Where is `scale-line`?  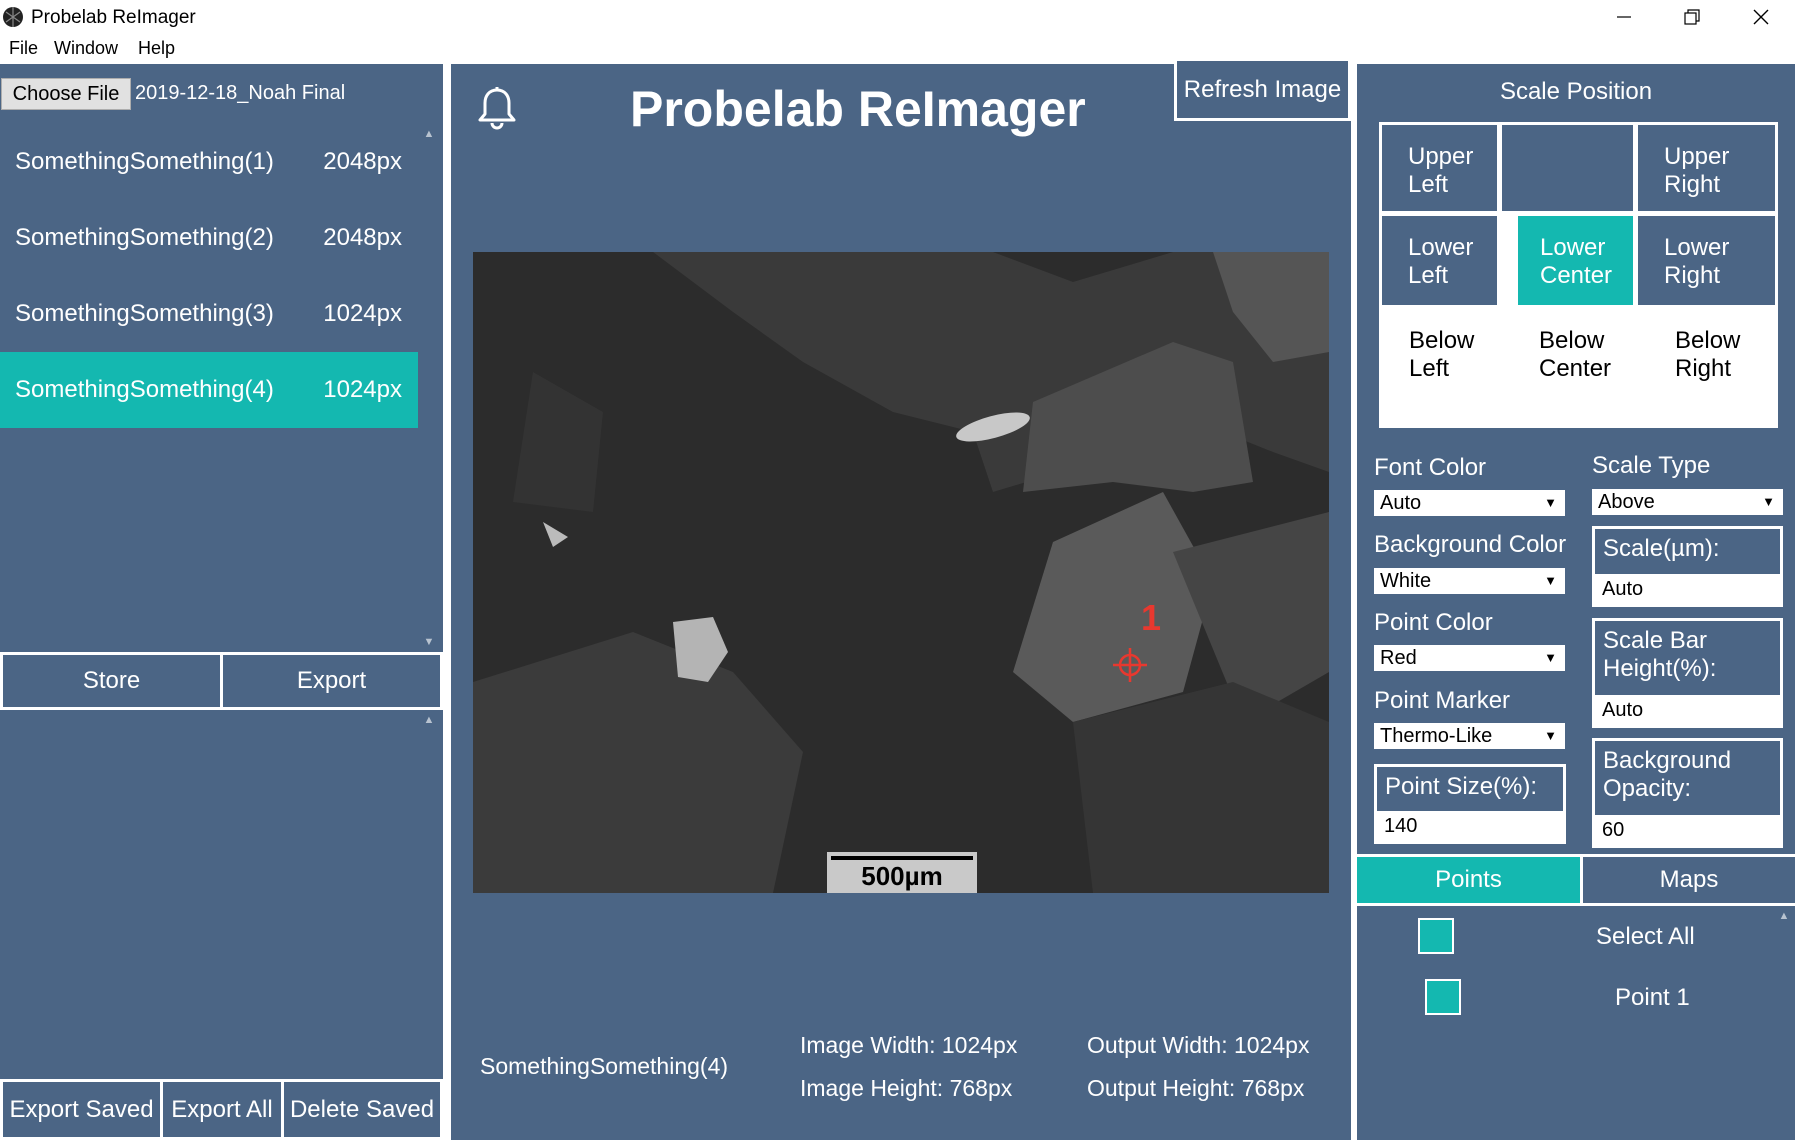 scale-line is located at coordinates (902, 858).